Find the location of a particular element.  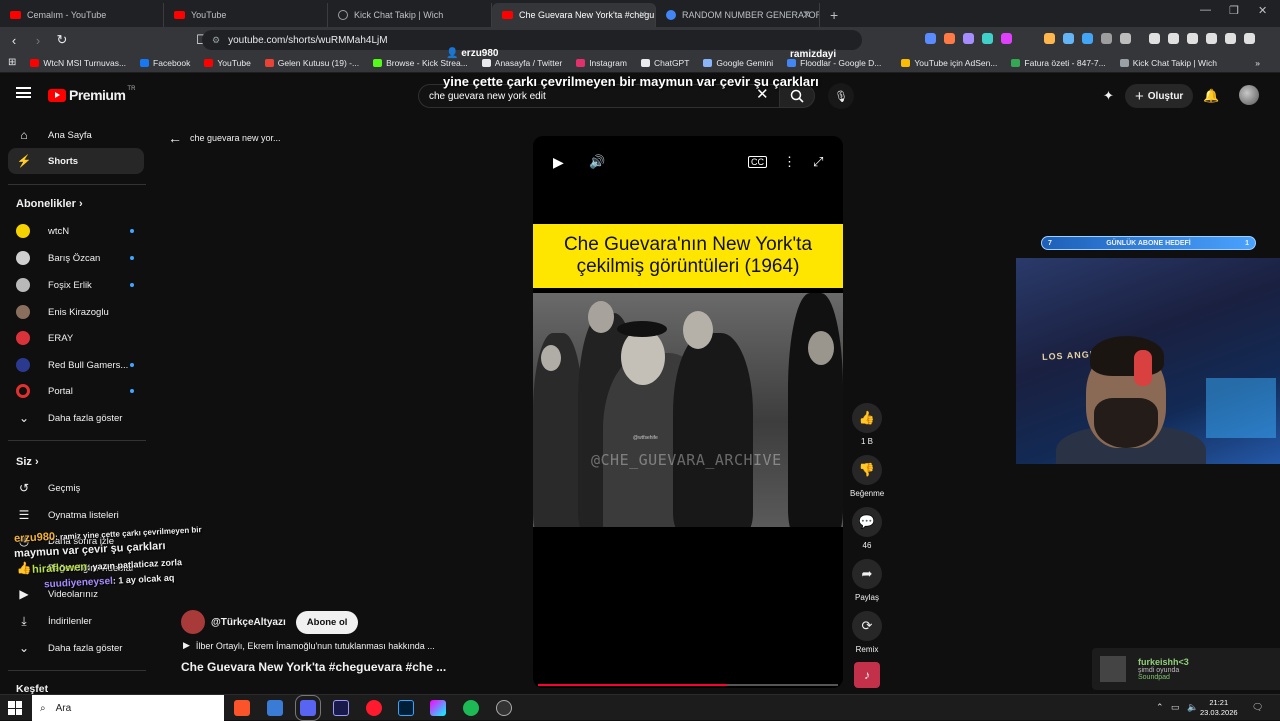

discord-icon is located at coordinates (308, 708).